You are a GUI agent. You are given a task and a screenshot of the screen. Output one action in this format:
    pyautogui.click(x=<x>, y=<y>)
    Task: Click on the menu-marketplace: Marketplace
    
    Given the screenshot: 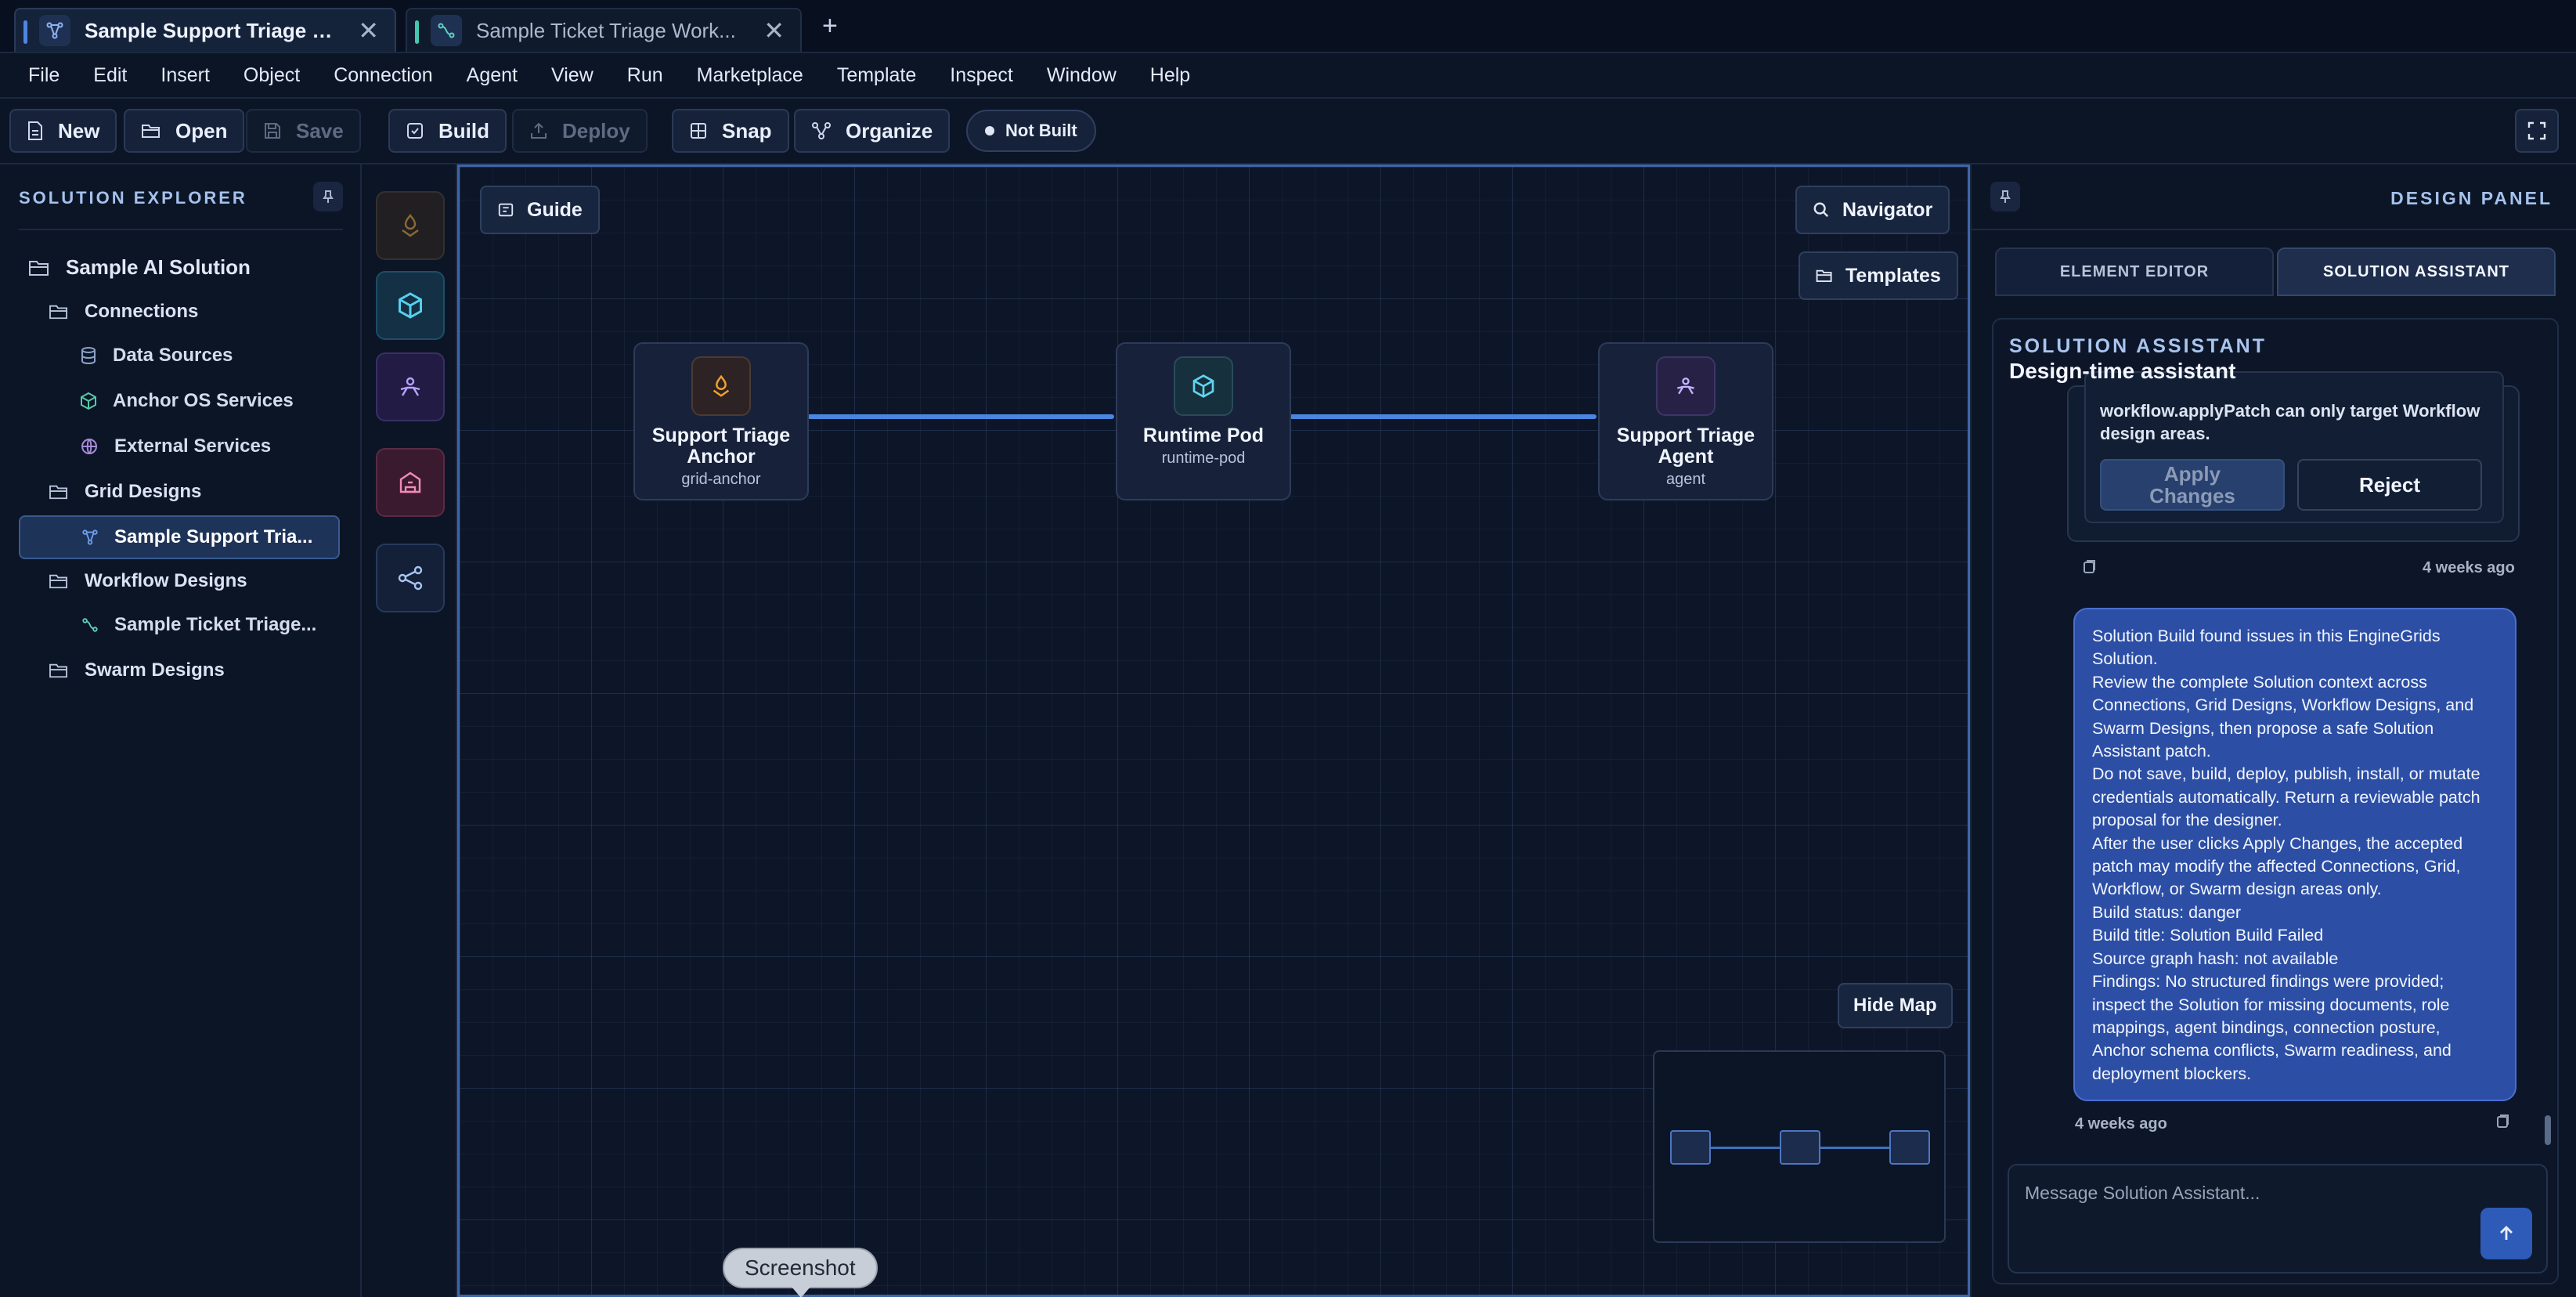 What is the action you would take?
    pyautogui.click(x=750, y=76)
    